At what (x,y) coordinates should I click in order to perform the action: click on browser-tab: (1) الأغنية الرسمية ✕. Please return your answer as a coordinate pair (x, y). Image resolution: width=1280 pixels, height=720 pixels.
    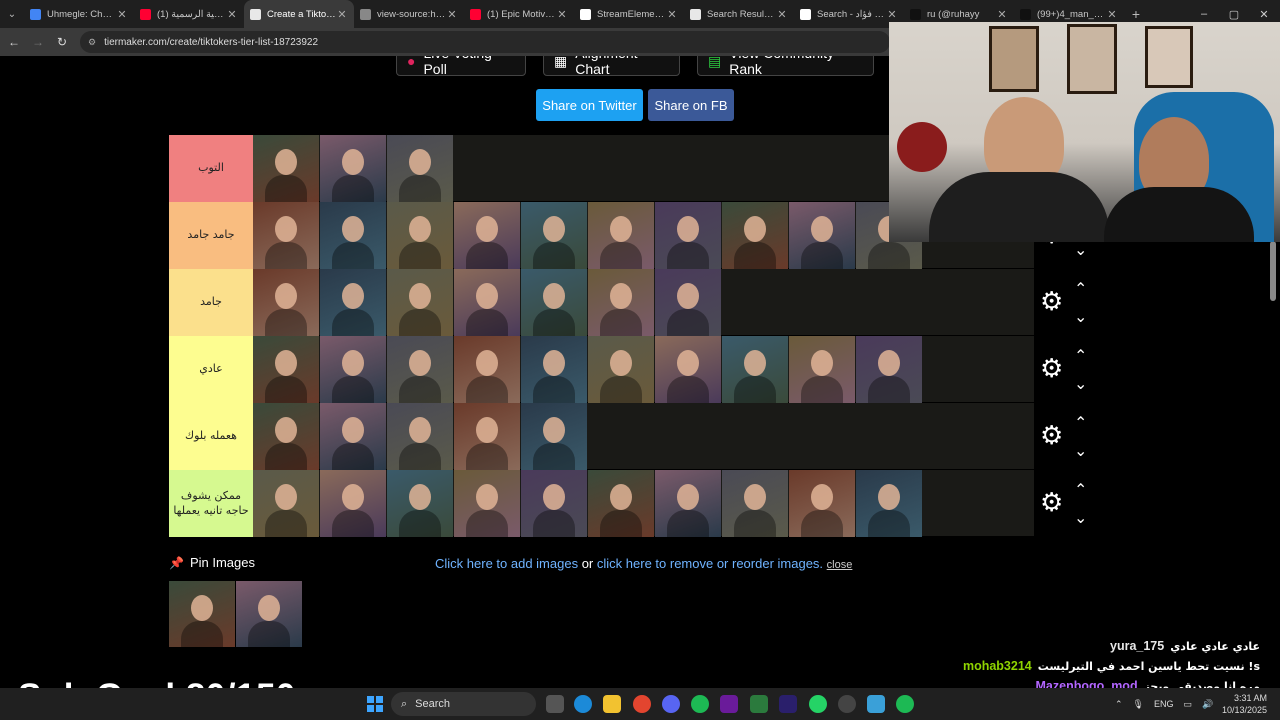
    Looking at the image, I should click on (189, 14).